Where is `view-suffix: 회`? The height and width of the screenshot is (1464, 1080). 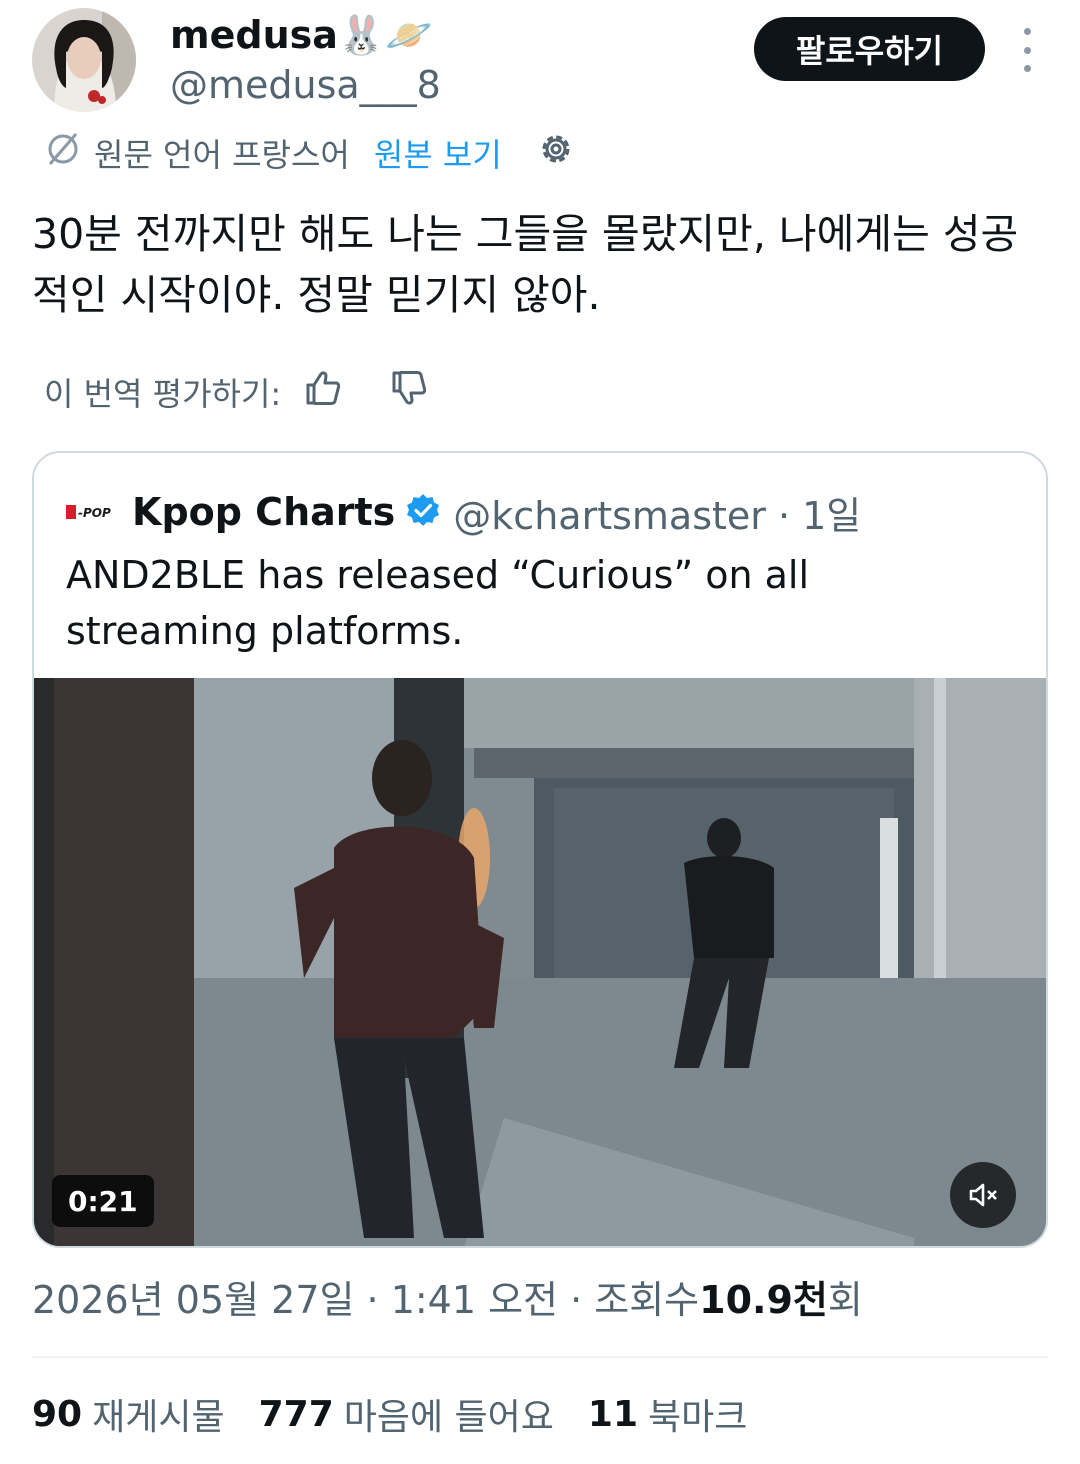 view-suffix: 회 is located at coordinates (845, 1299).